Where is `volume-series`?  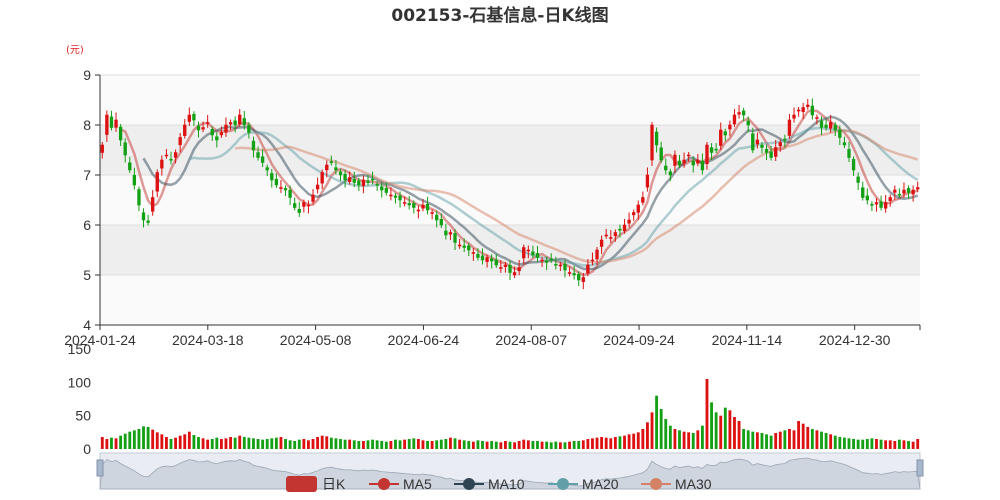 volume-series is located at coordinates (510, 414).